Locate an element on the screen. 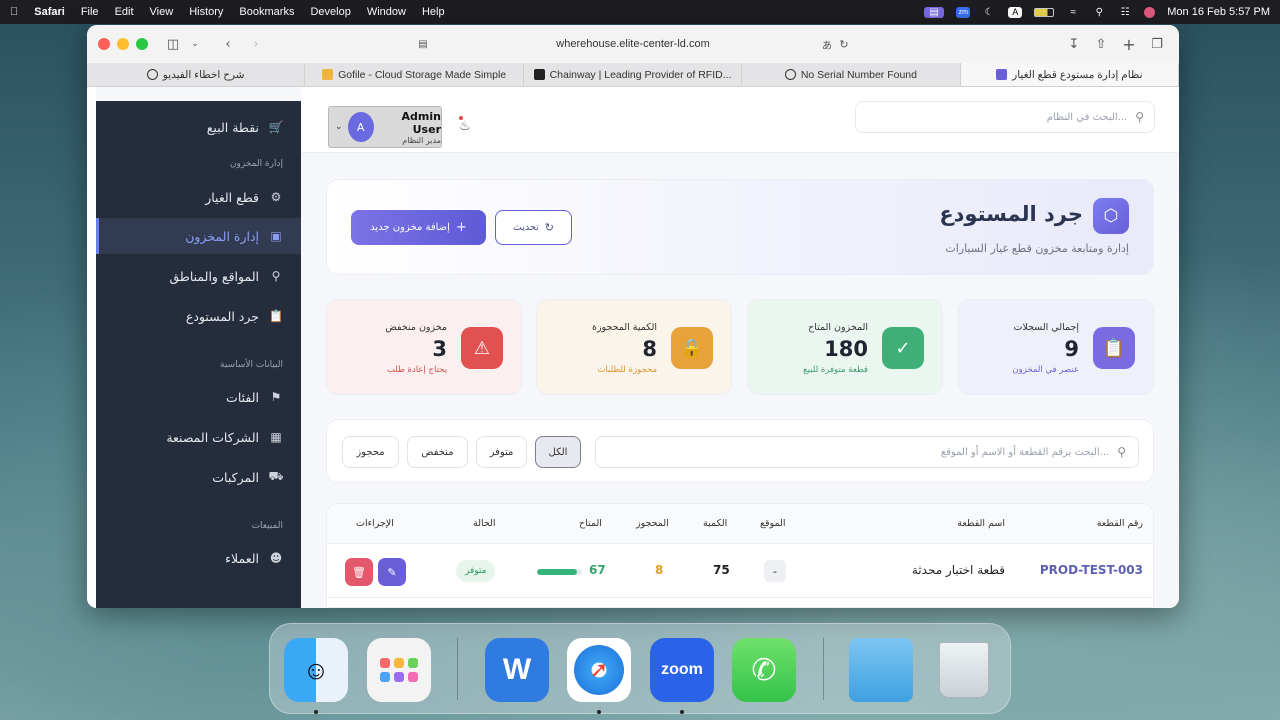 This screenshot has height=720, width=1280. sidebar-item-inventory-management: إدارة المخزون ▣ is located at coordinates (198, 236).